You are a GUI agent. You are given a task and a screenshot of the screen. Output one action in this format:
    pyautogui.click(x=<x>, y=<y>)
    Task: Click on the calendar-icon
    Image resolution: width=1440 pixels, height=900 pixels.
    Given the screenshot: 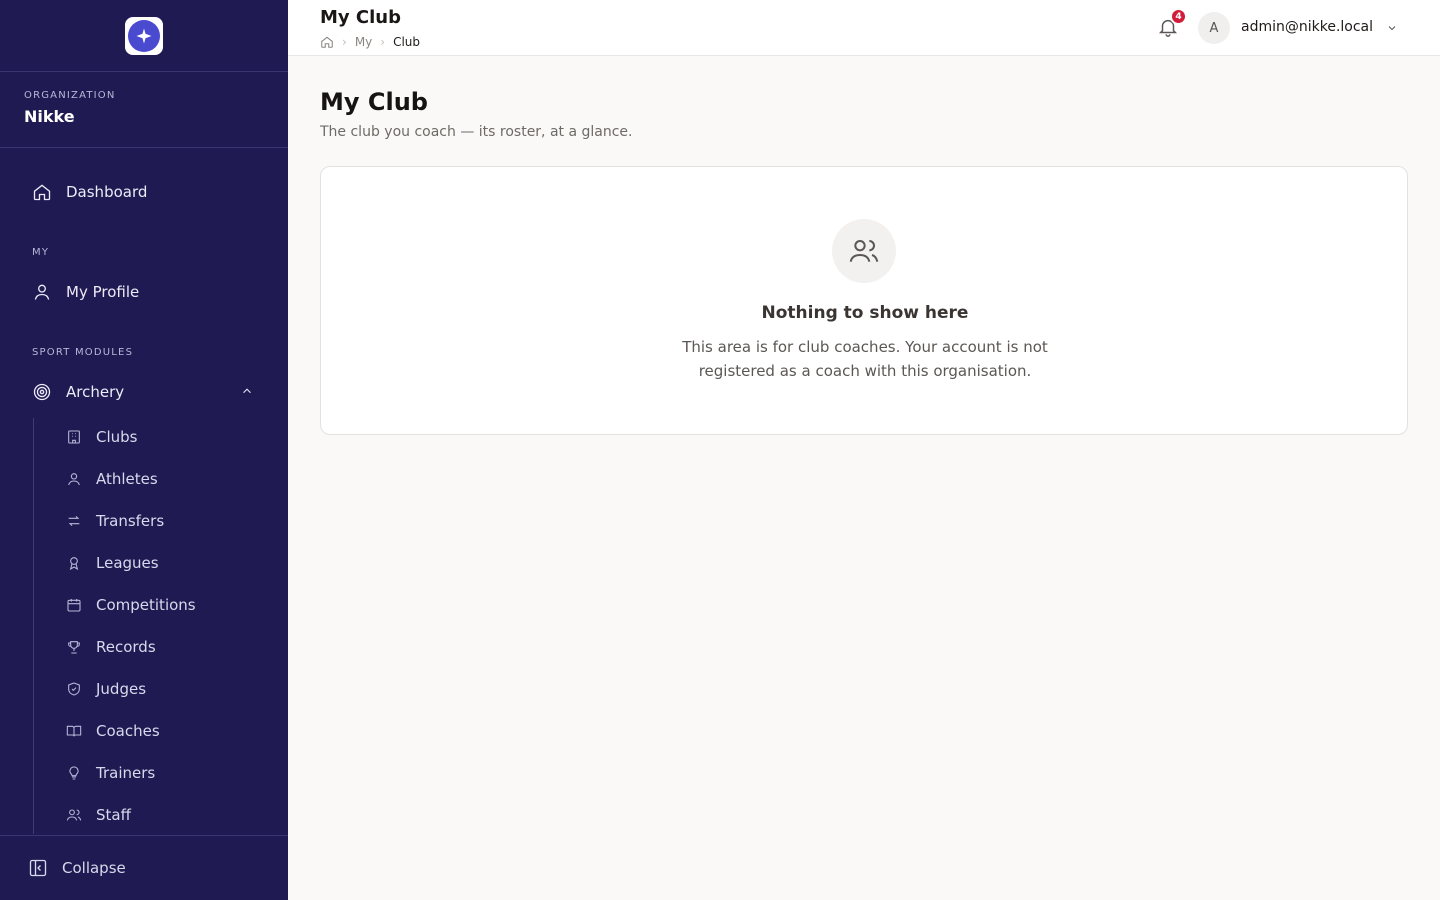 What is the action you would take?
    pyautogui.click(x=74, y=605)
    